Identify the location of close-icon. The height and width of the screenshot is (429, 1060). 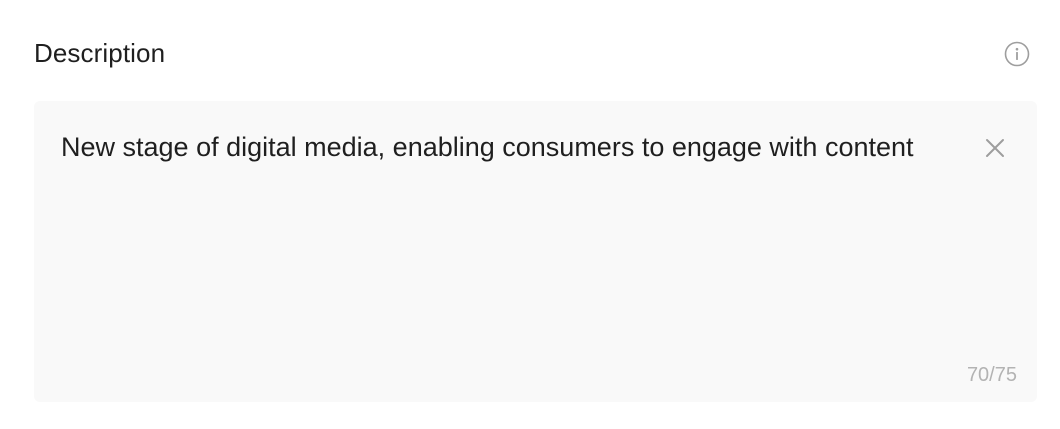
(995, 148).